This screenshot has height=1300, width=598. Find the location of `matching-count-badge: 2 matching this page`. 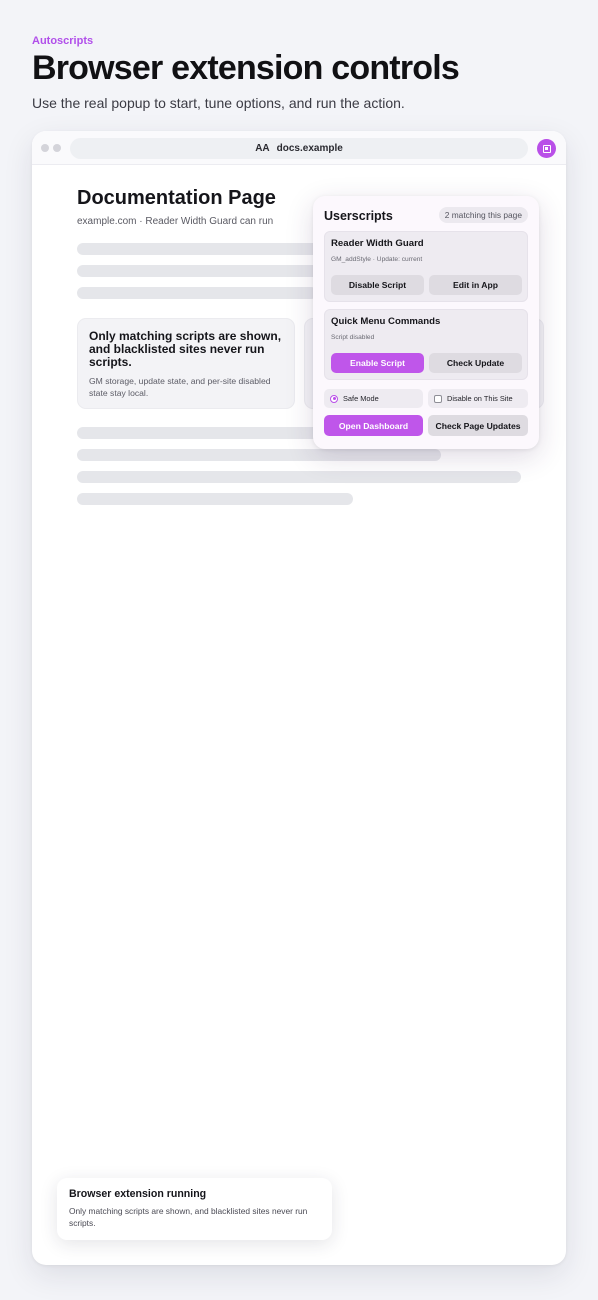

matching-count-badge: 2 matching this page is located at coordinates (483, 215).